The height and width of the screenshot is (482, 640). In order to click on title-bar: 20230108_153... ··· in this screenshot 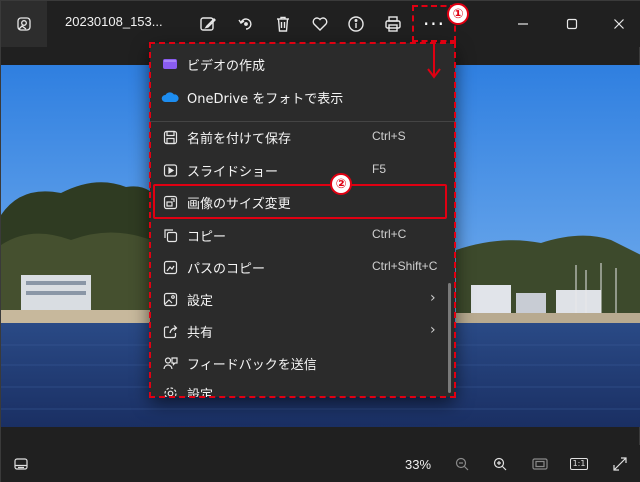, I will do `click(320, 24)`.